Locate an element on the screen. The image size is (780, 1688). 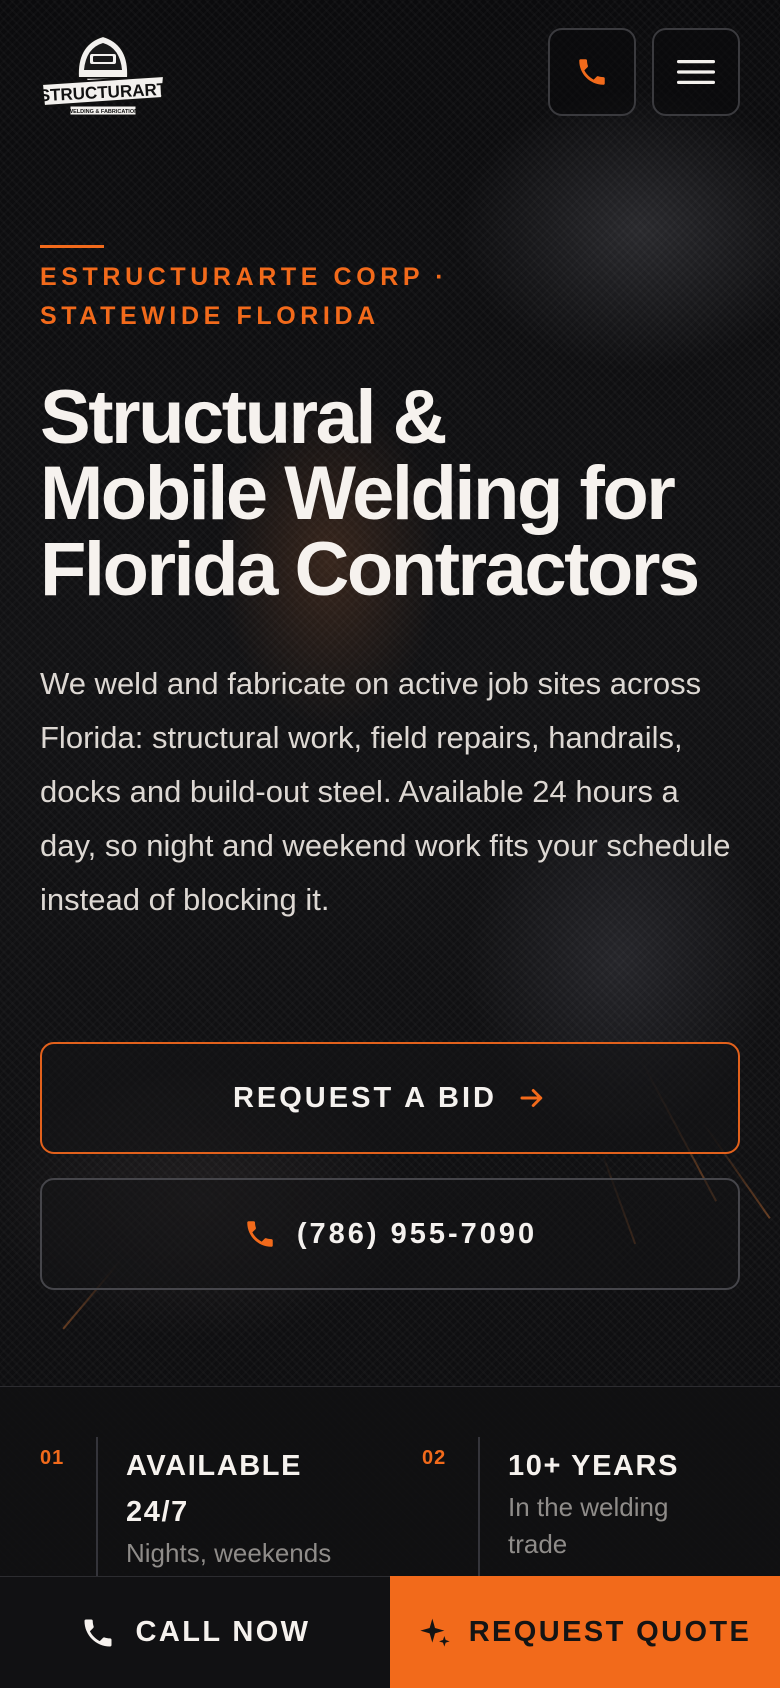
stat-title-line-1: 10+ YEARS is located at coordinates (594, 1466).